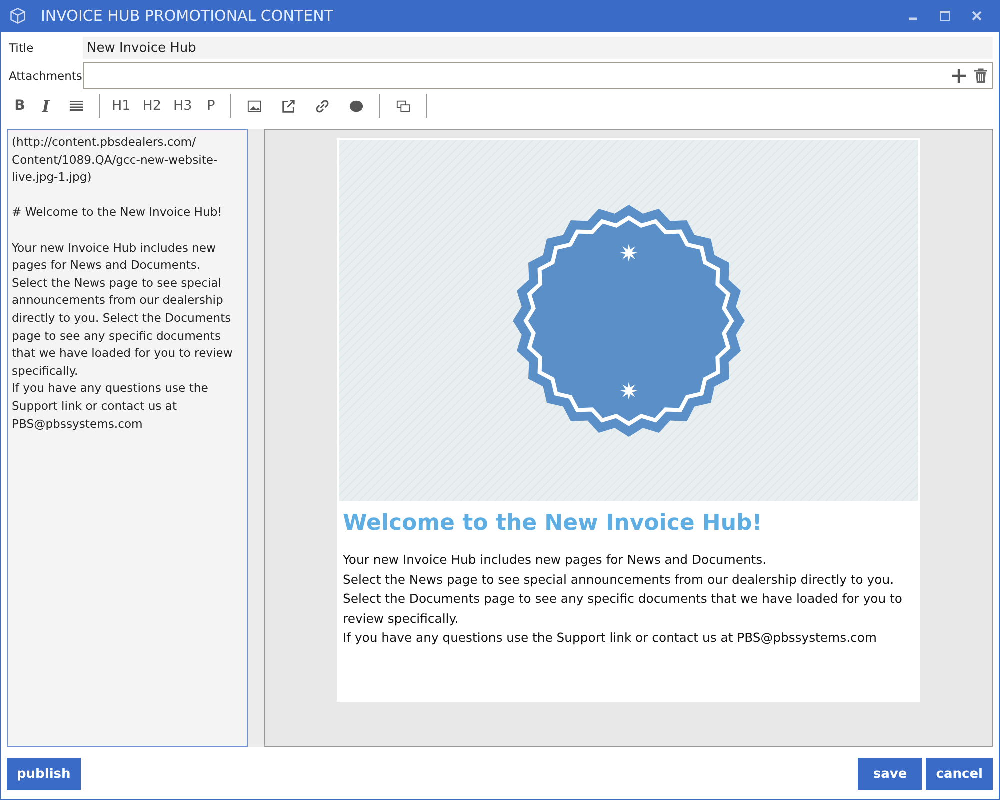  Describe the element at coordinates (152, 106) in the screenshot. I see `heading-button: H2` at that location.